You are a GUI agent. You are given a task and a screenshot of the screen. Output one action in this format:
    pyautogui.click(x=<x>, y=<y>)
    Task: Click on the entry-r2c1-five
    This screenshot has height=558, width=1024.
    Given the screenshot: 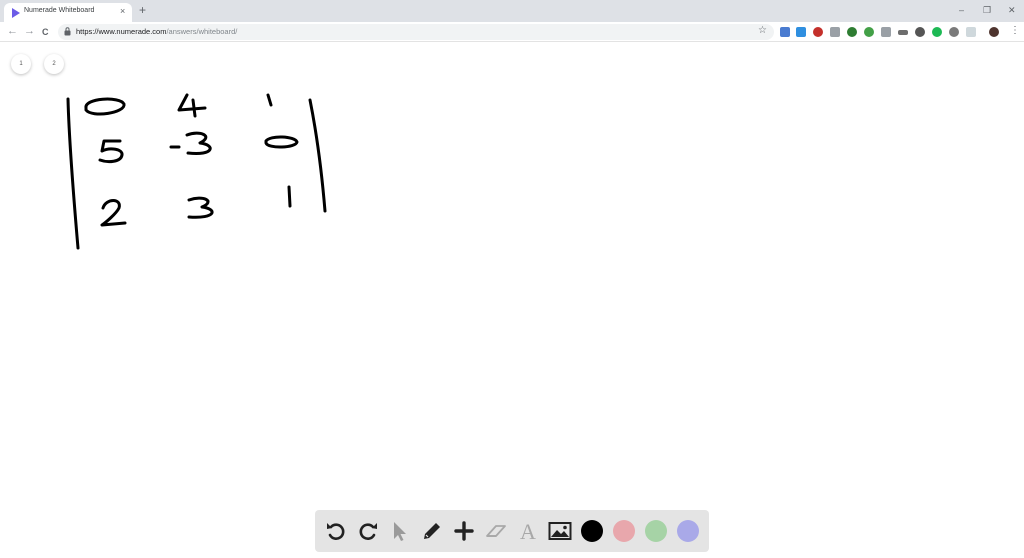 What is the action you would take?
    pyautogui.click(x=111, y=151)
    